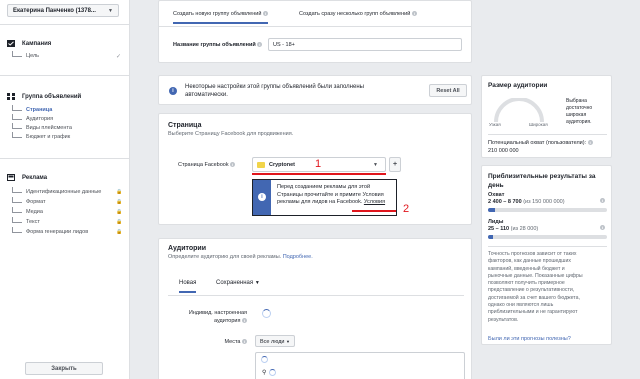  Describe the element at coordinates (355, 14) in the screenshot. I see `tab-label: Создать сразу несколько групп объявлений` at that location.